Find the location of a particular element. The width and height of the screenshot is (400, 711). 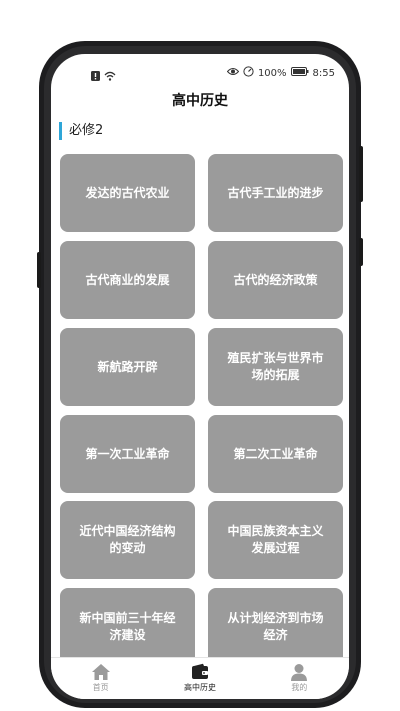

power-button is located at coordinates (361, 252).